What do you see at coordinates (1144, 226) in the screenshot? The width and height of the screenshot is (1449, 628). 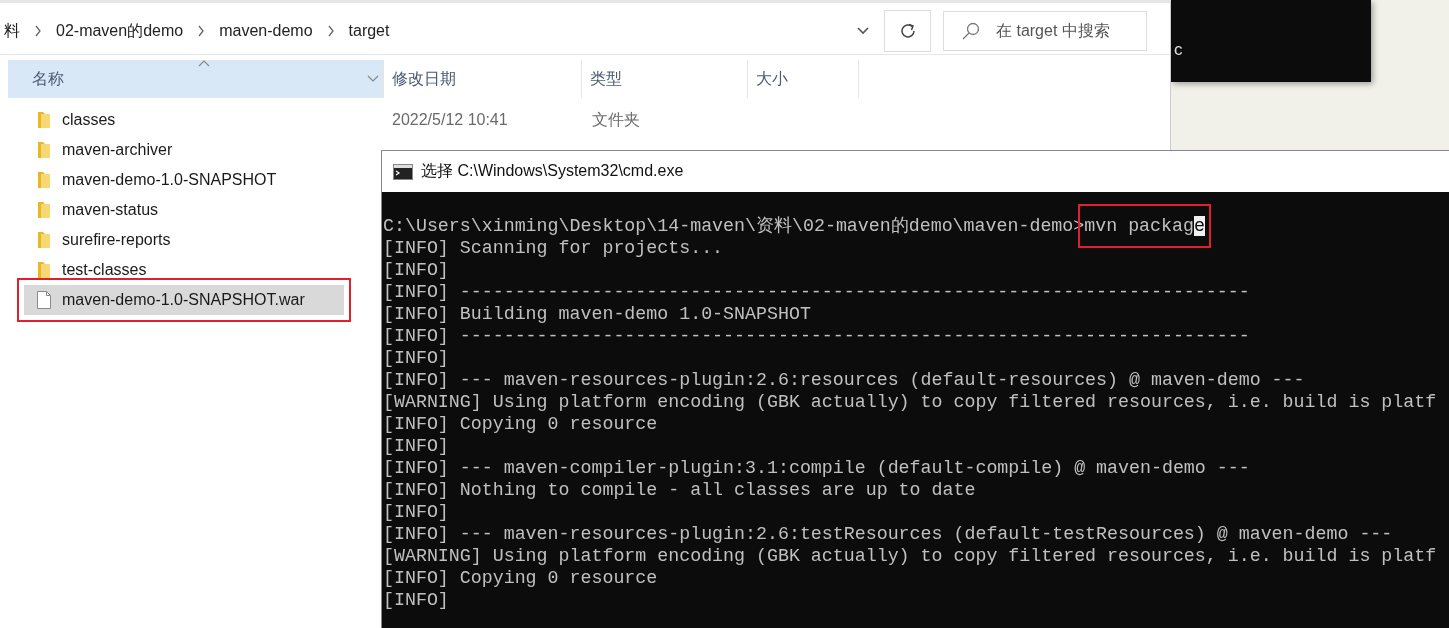 I see `command-text: mvn package` at bounding box center [1144, 226].